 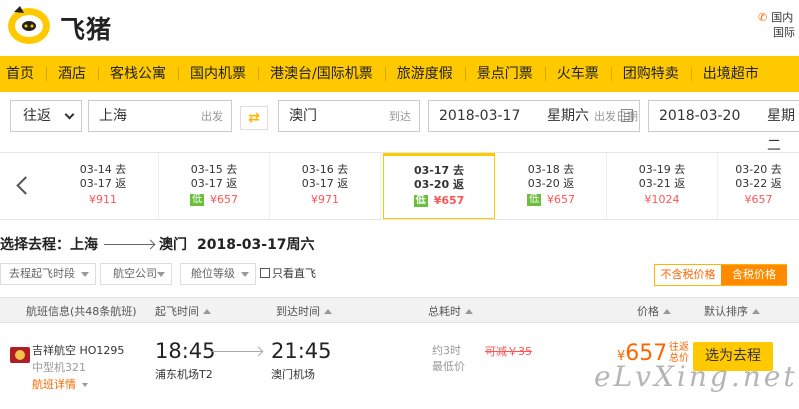 I want to click on tax-toggle: 不含税价格 含税价格, so click(x=720, y=275).